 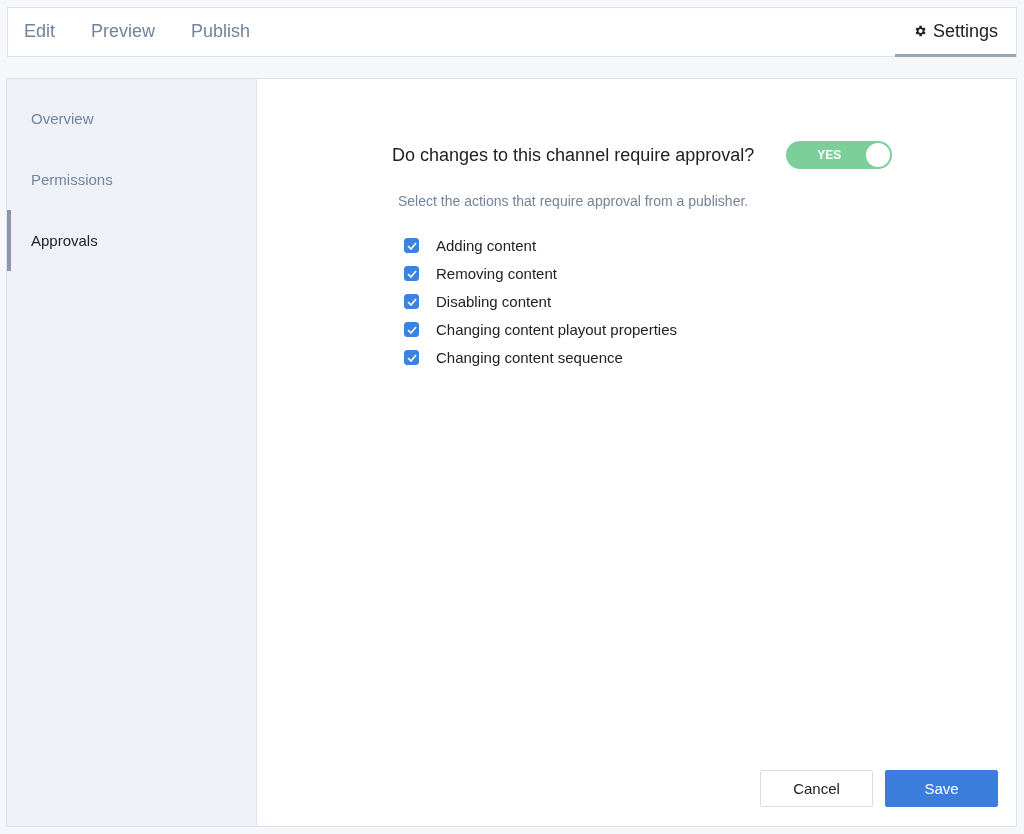 What do you see at coordinates (556, 329) in the screenshot?
I see `checkbox-label: Changing content playout properties` at bounding box center [556, 329].